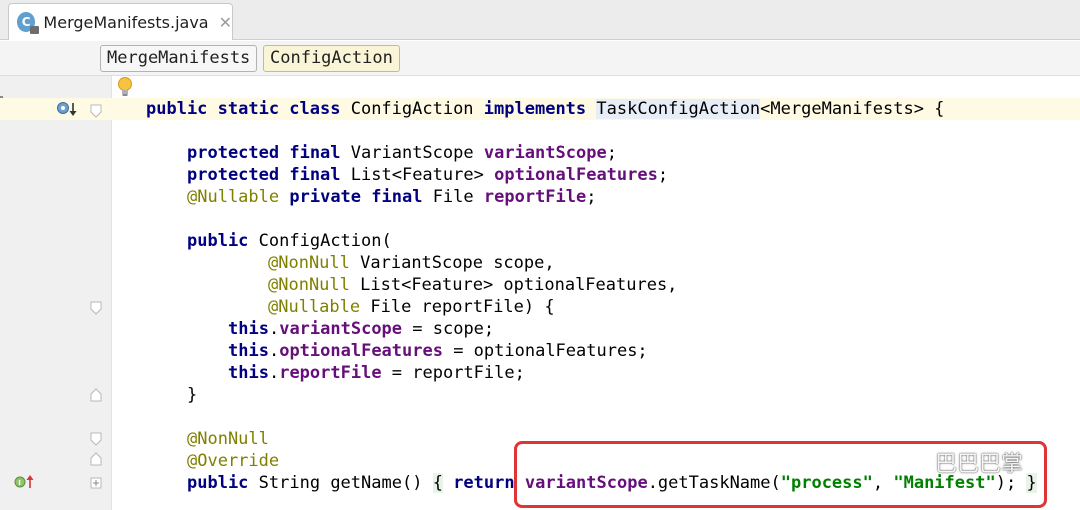 The height and width of the screenshot is (510, 1080). What do you see at coordinates (519, 285) in the screenshot?
I see `code-text: List<Feature> optionalFeatures,` at bounding box center [519, 285].